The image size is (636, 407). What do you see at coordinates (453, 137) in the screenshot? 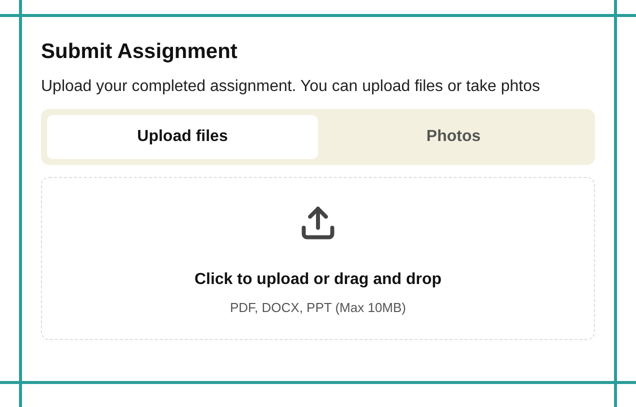
I see `tab: Photos` at bounding box center [453, 137].